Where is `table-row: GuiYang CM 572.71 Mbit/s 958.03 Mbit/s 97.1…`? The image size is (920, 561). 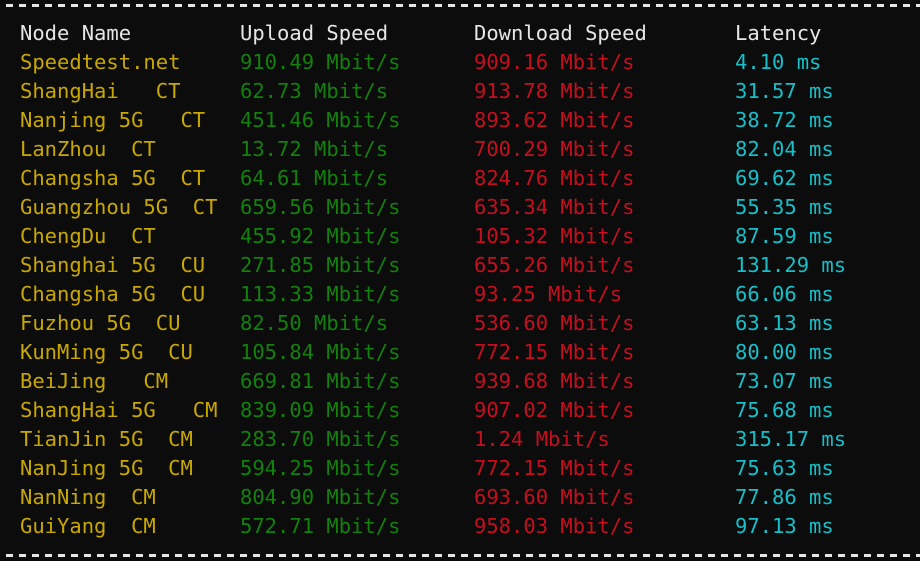
table-row: GuiYang CM 572.71 Mbit/s 958.03 Mbit/s 97.1… is located at coordinates (460, 526).